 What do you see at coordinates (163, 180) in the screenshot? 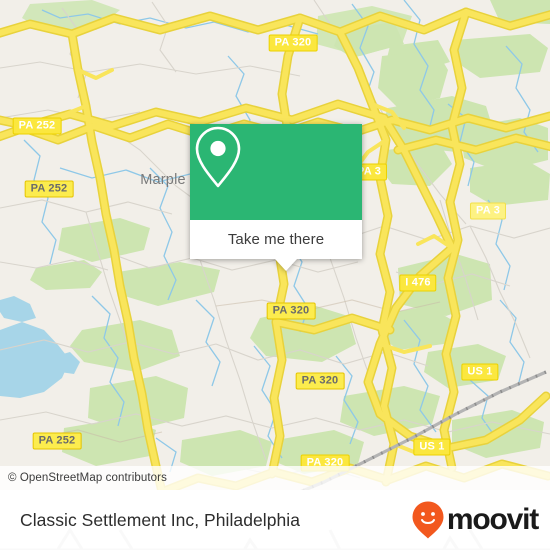
I see `place-label-marple: Marple` at bounding box center [163, 180].